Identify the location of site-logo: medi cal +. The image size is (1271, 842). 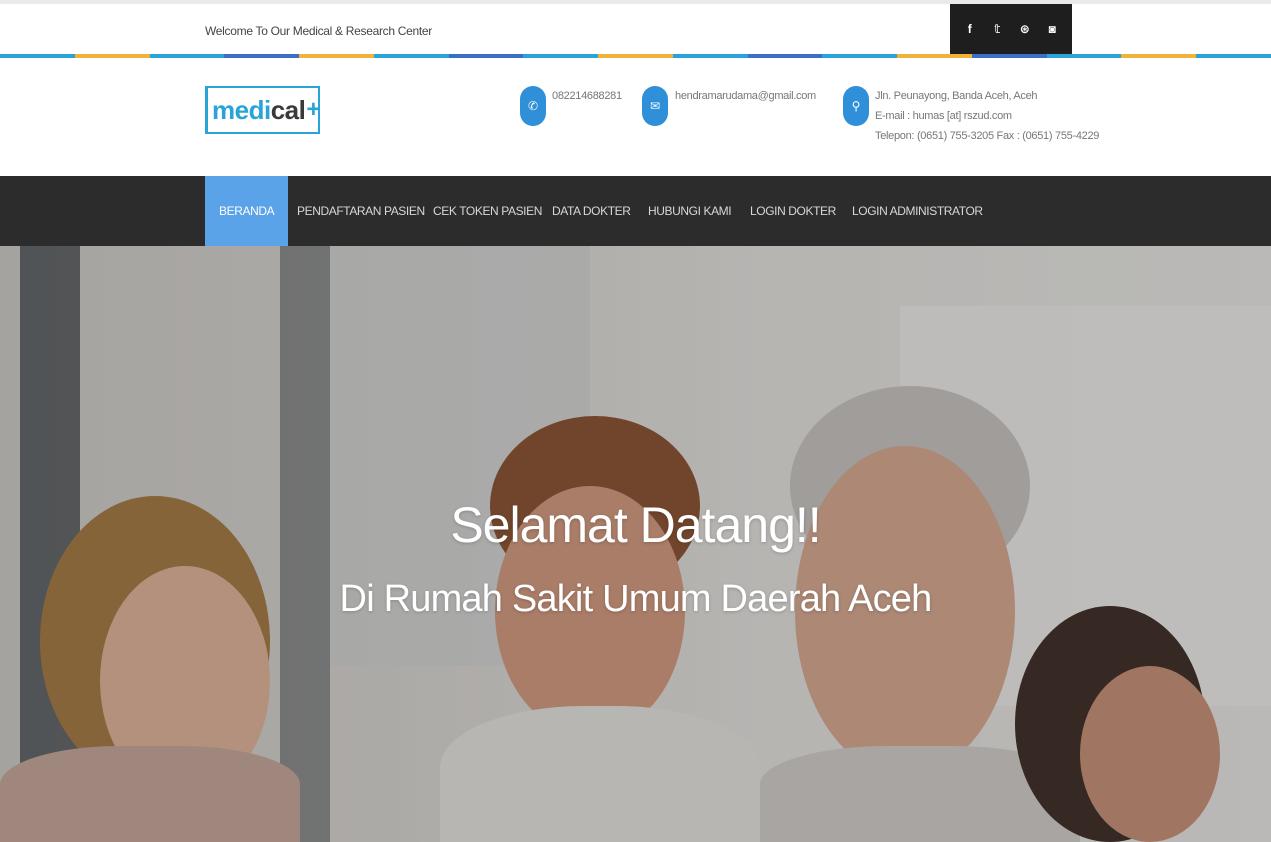
(262, 110).